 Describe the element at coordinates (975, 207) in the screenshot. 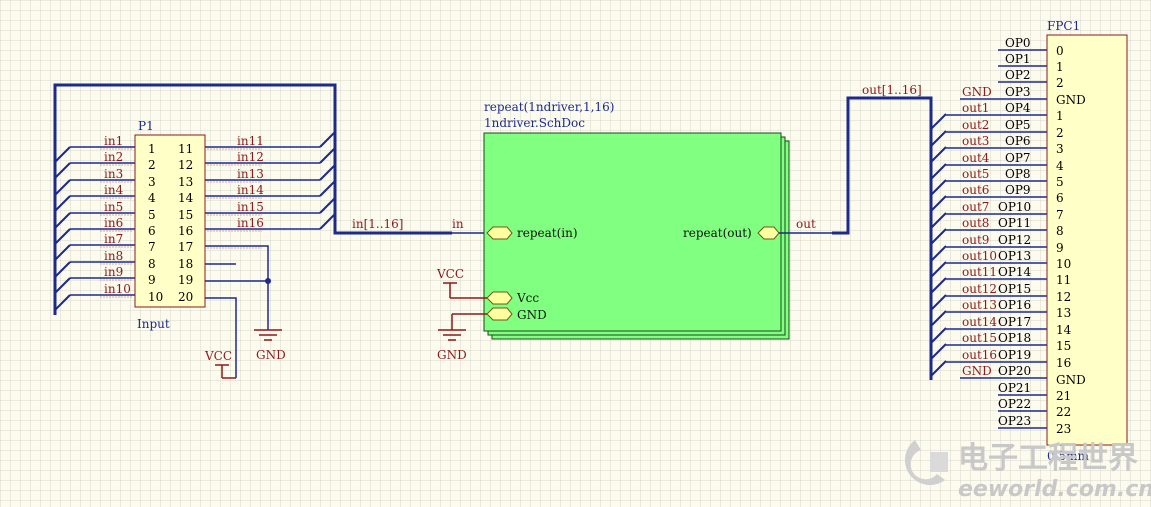

I see `fpc-net-label: out7` at that location.